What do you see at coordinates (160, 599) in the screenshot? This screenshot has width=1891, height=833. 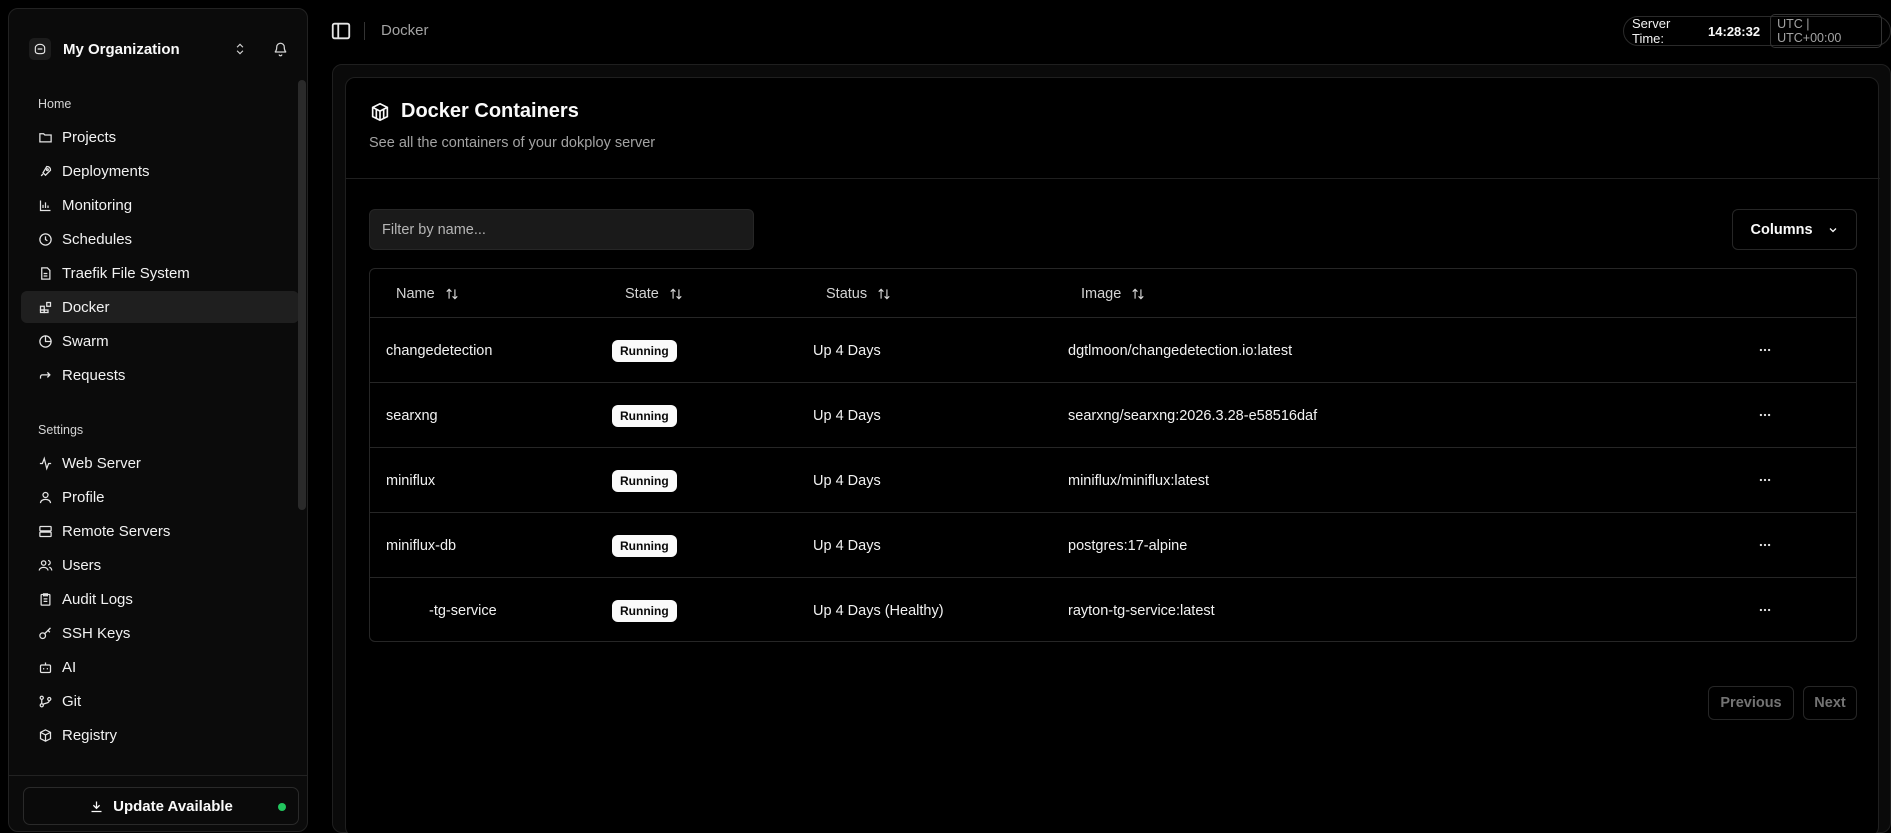 I see `sidebar-item-audit-logs: Audit Logs` at bounding box center [160, 599].